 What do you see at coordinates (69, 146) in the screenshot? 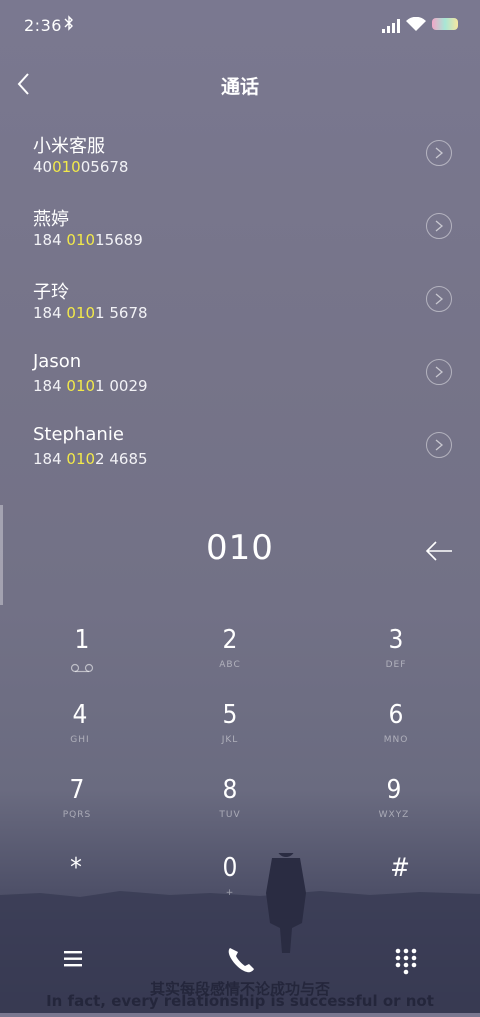
I see `contact-name: 小米客服` at bounding box center [69, 146].